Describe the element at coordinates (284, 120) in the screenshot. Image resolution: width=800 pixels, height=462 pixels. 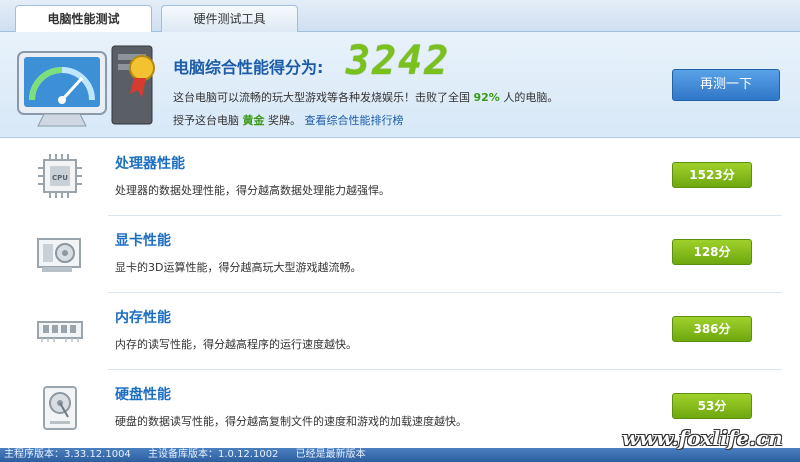
I see `award-suffix: 奖牌。` at that location.